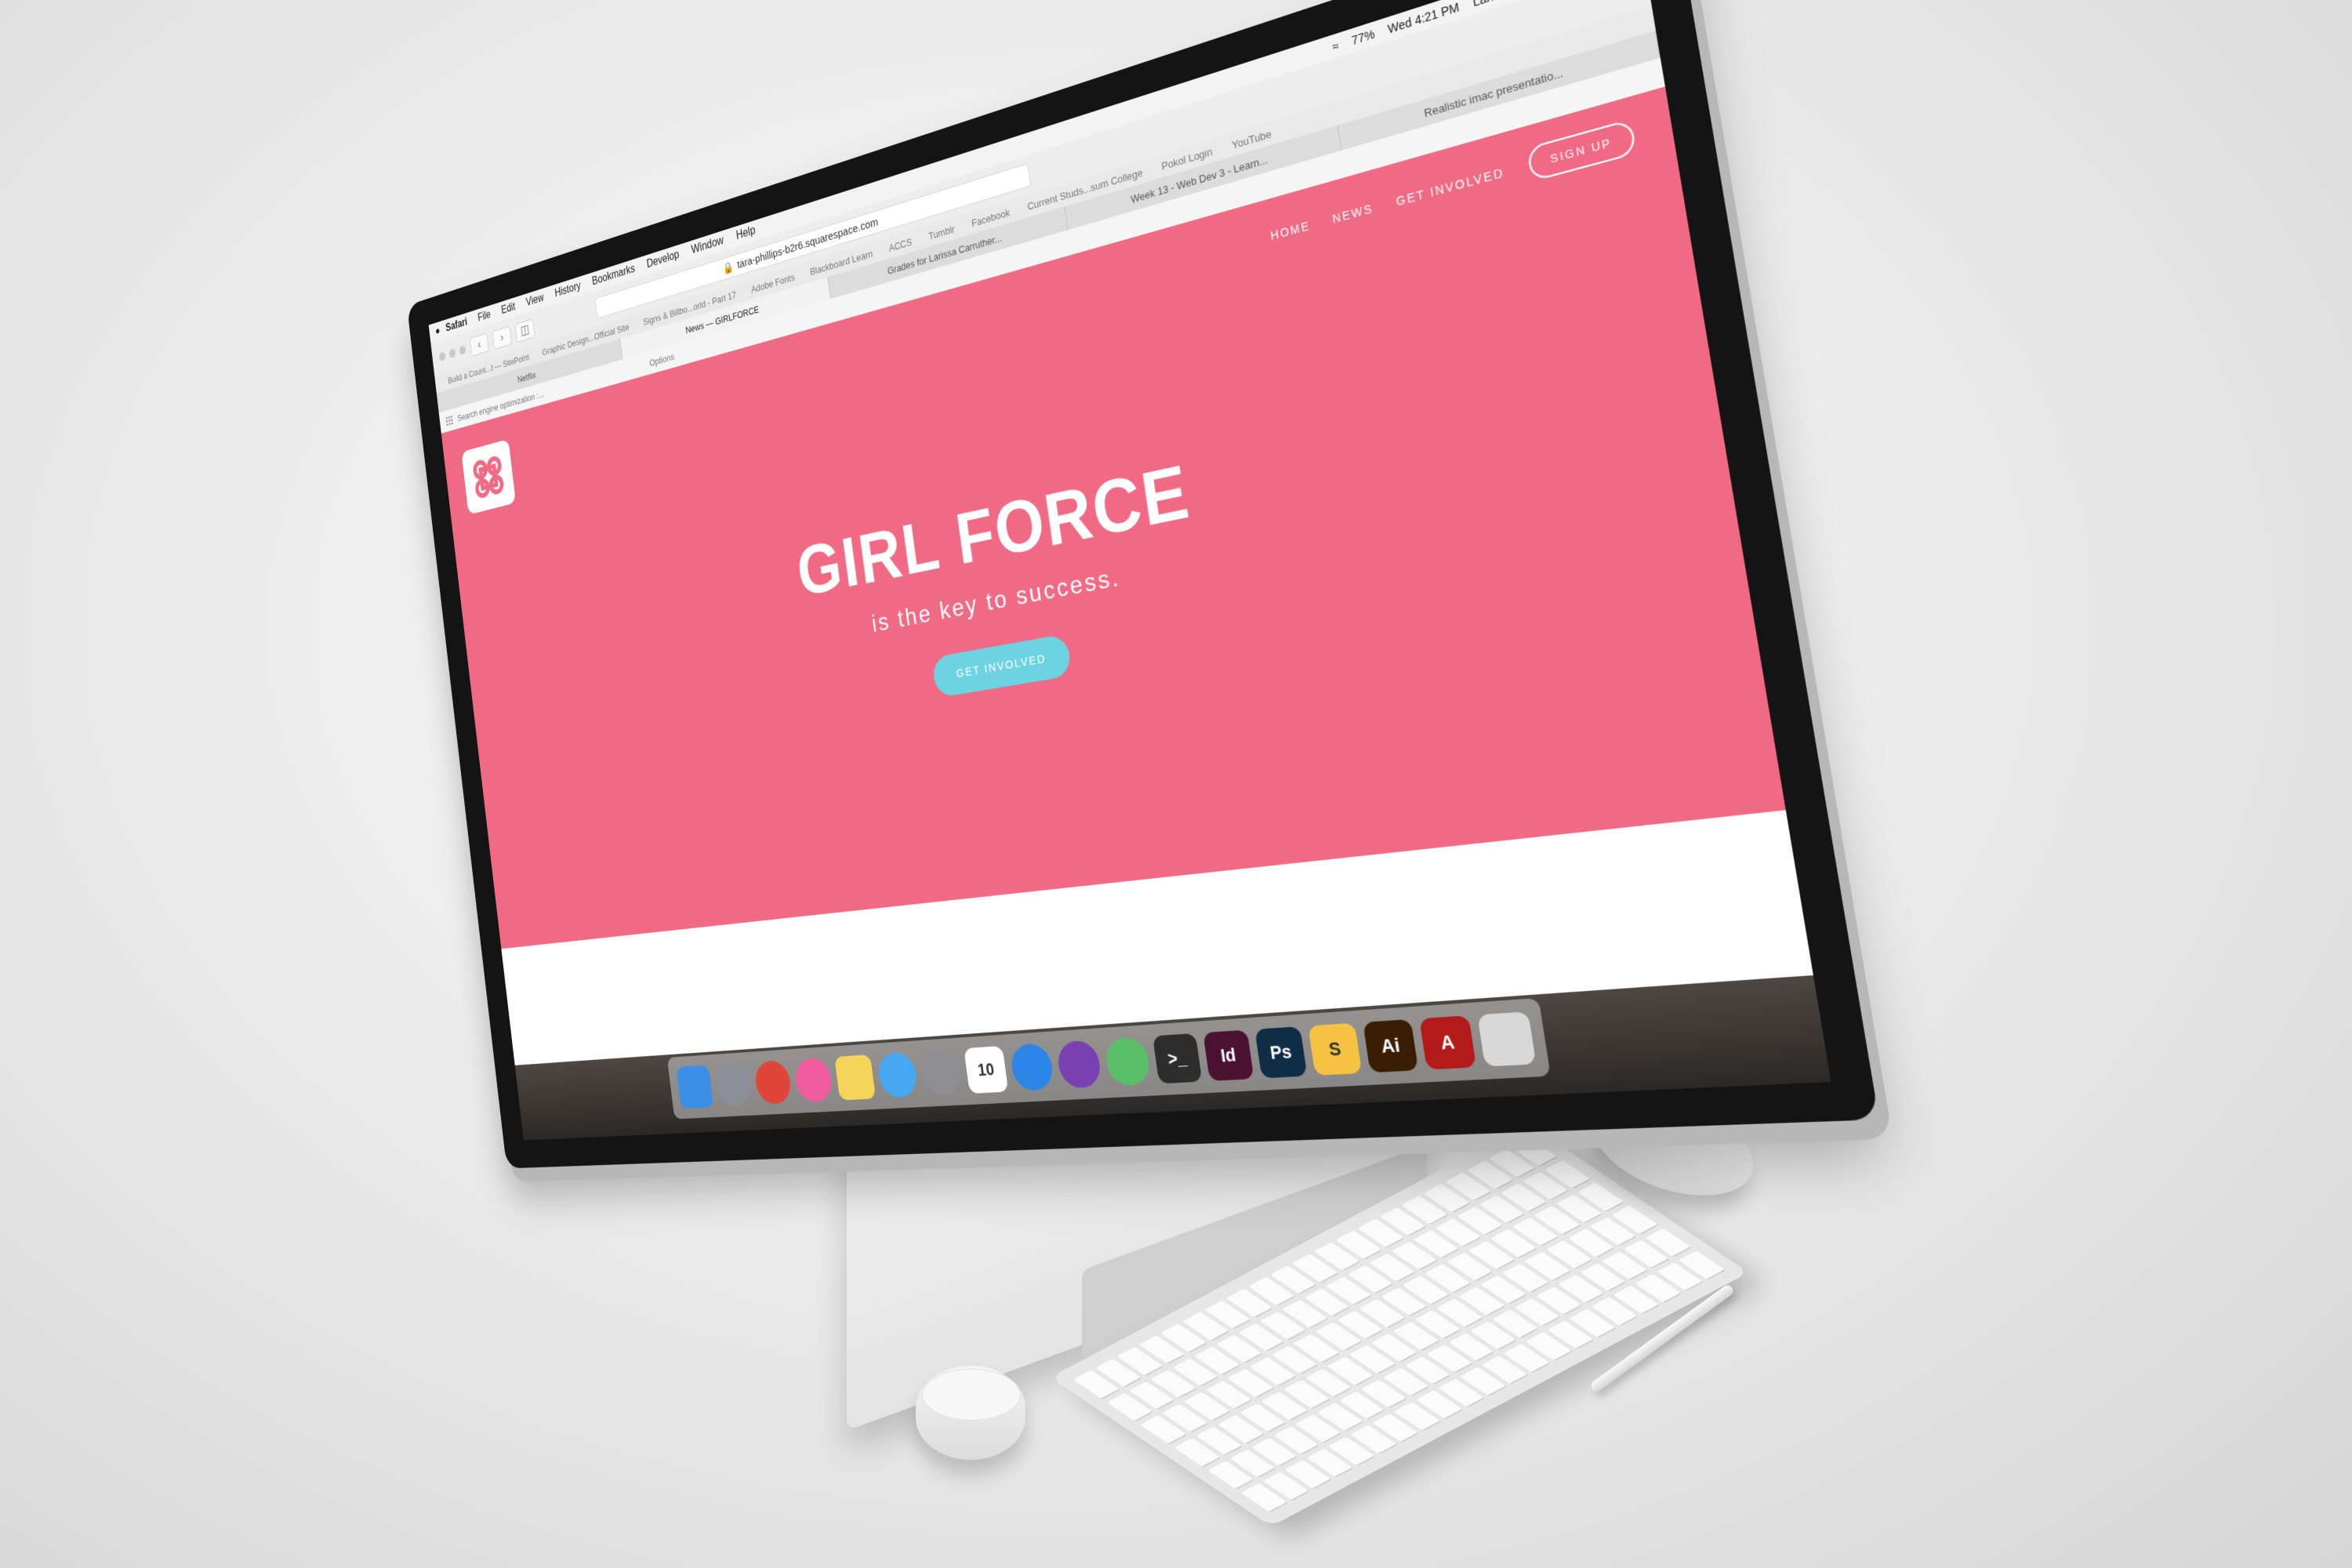  I want to click on menu-file: File, so click(484, 317).